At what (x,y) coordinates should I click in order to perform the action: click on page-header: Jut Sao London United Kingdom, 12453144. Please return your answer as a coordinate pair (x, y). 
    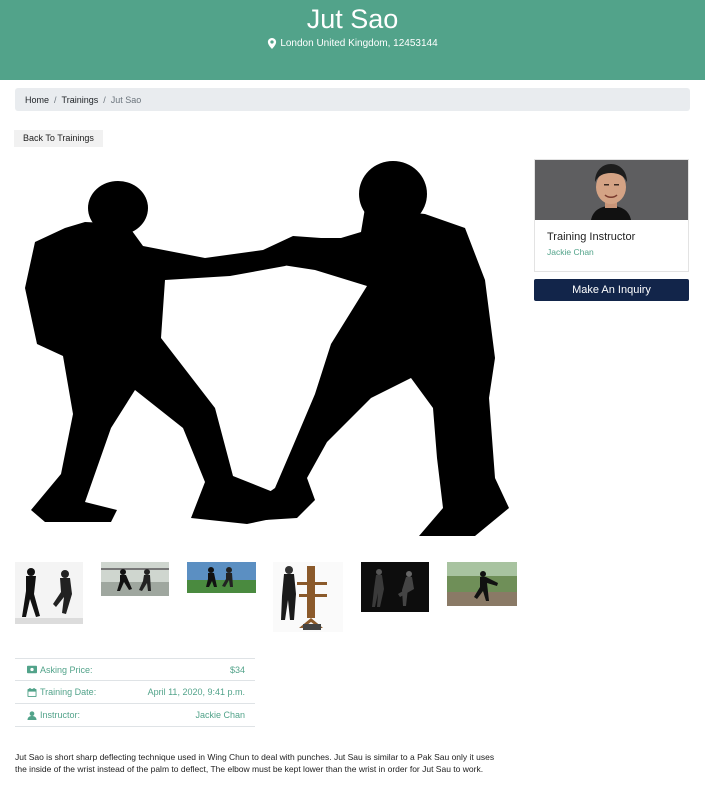
    Looking at the image, I should click on (352, 40).